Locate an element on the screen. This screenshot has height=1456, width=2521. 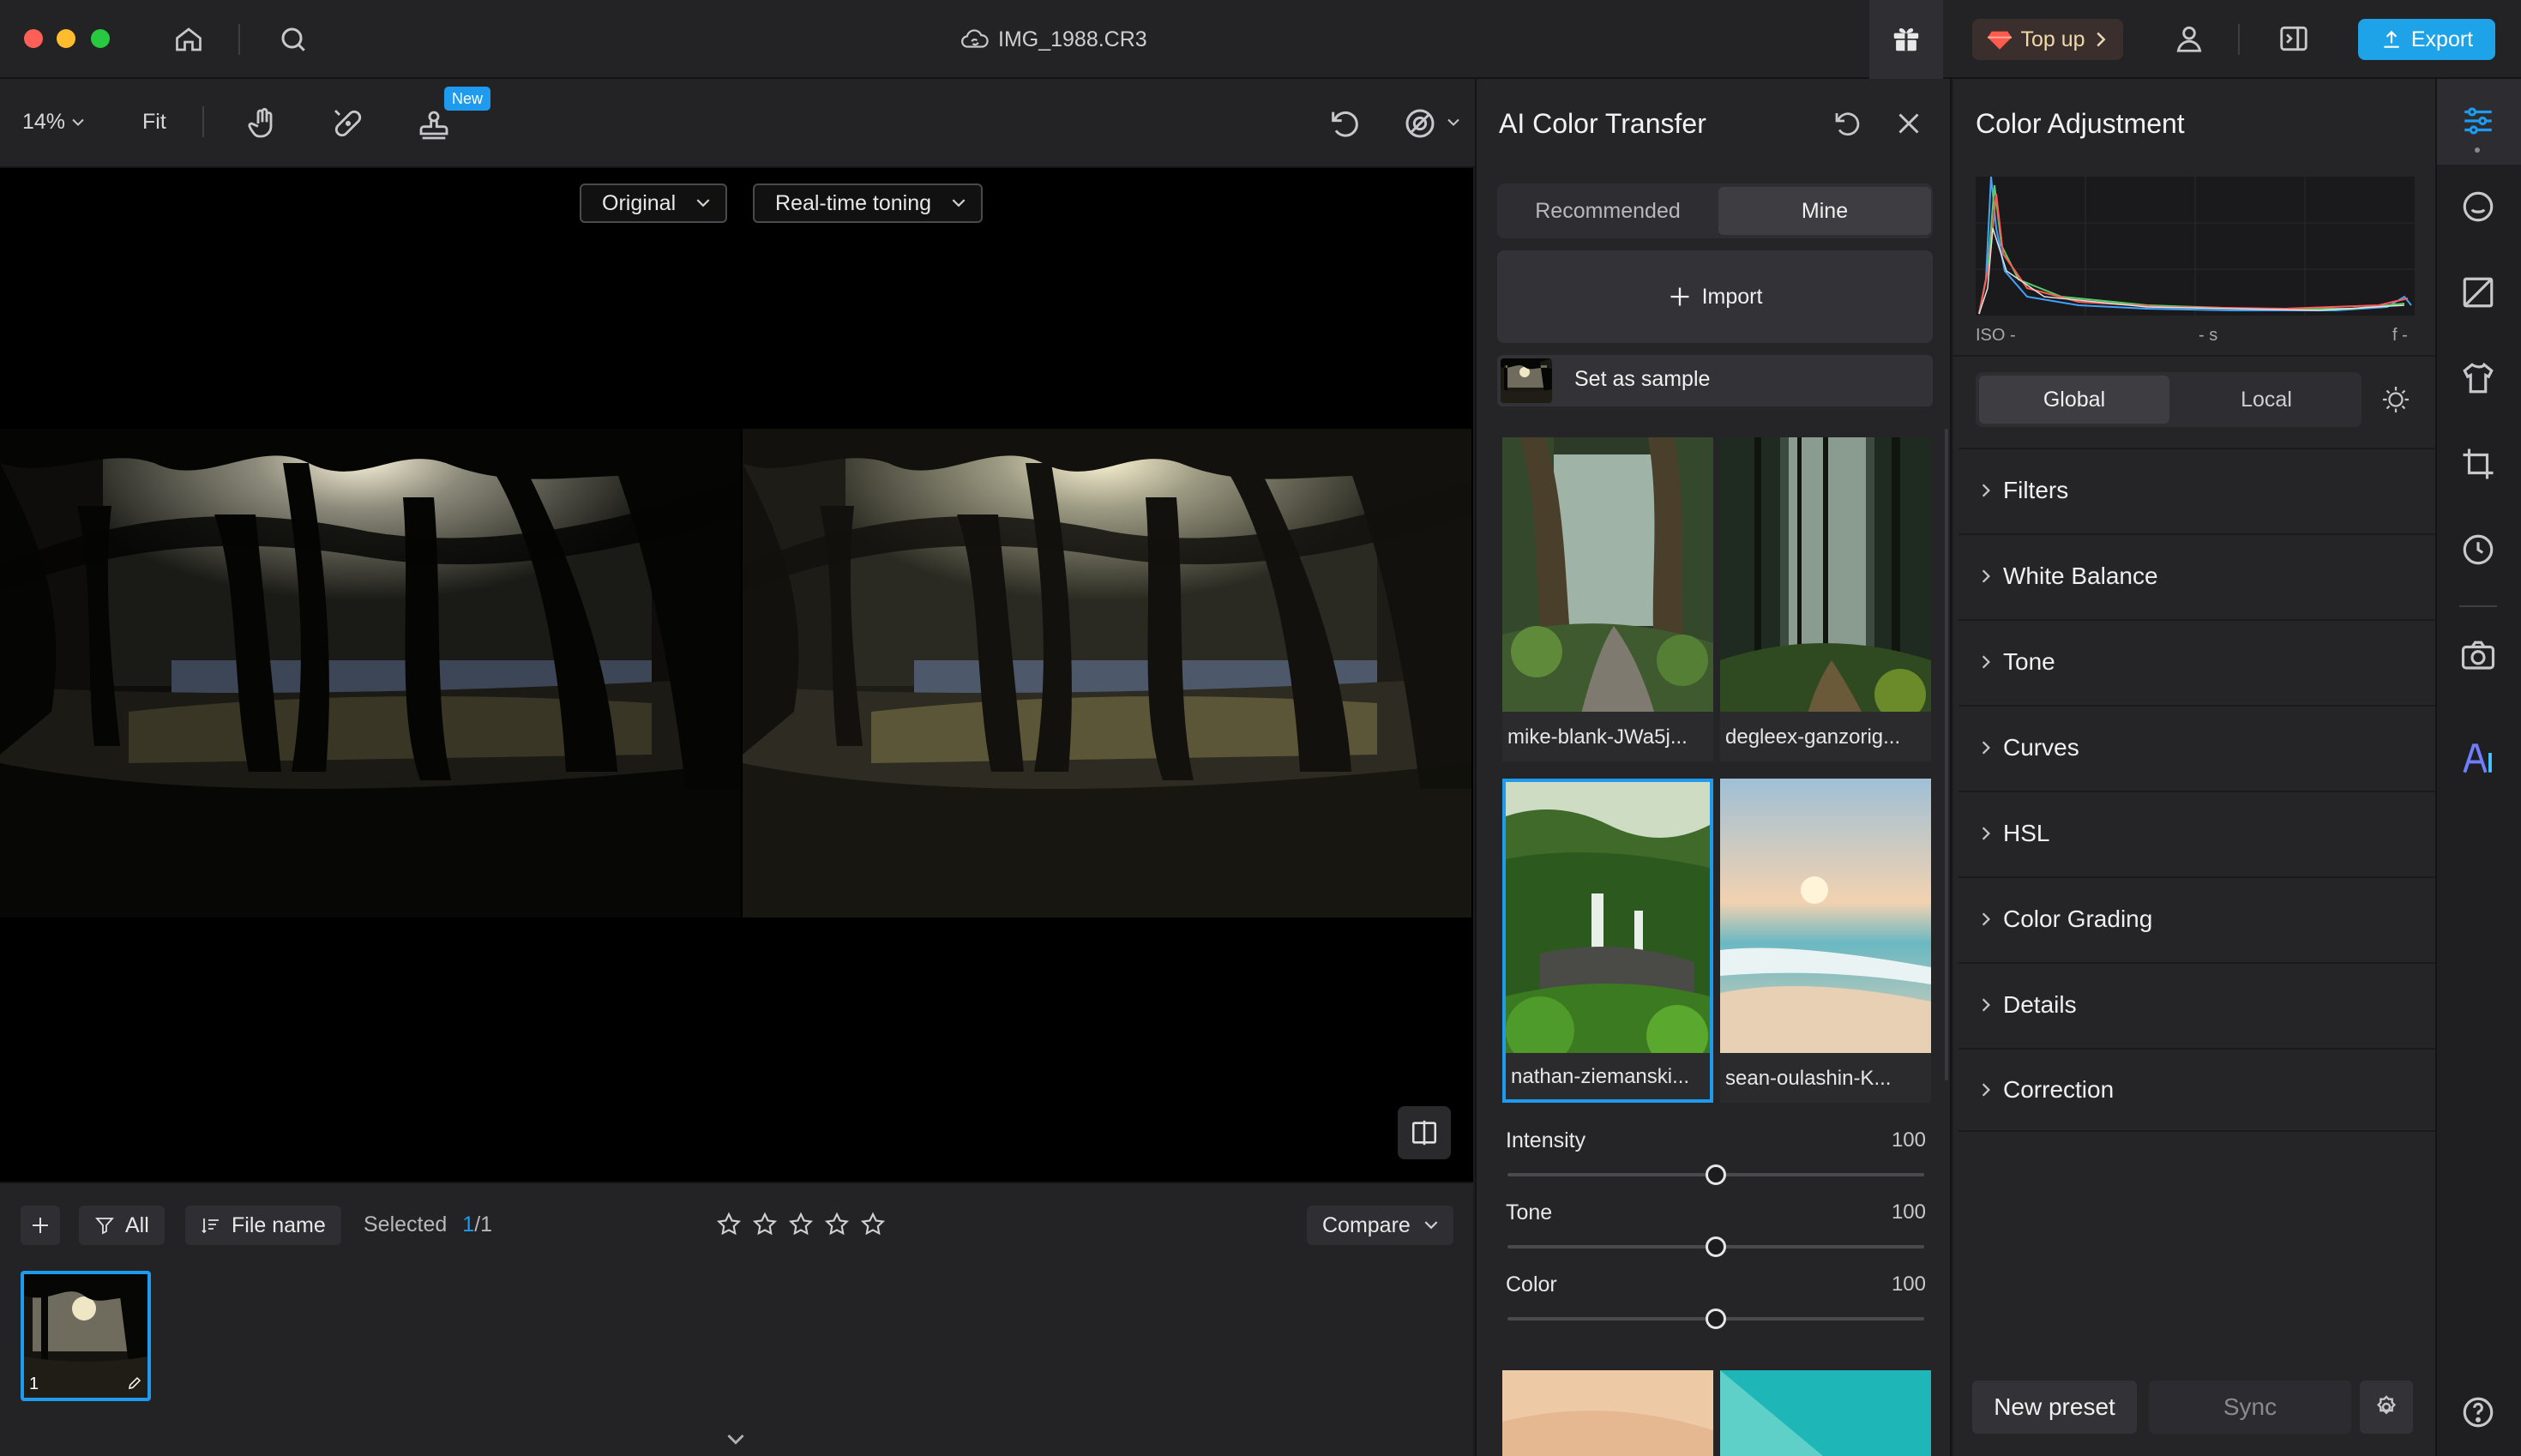
new-preset-button: New preset is located at coordinates (2055, 1408).